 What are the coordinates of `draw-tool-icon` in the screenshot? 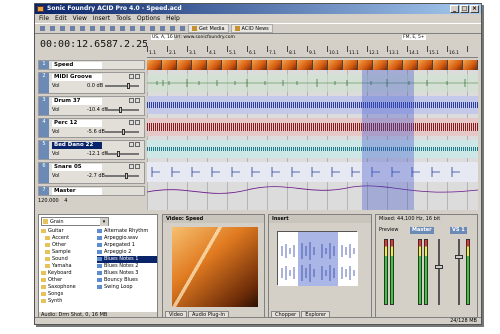 It's located at (142, 28).